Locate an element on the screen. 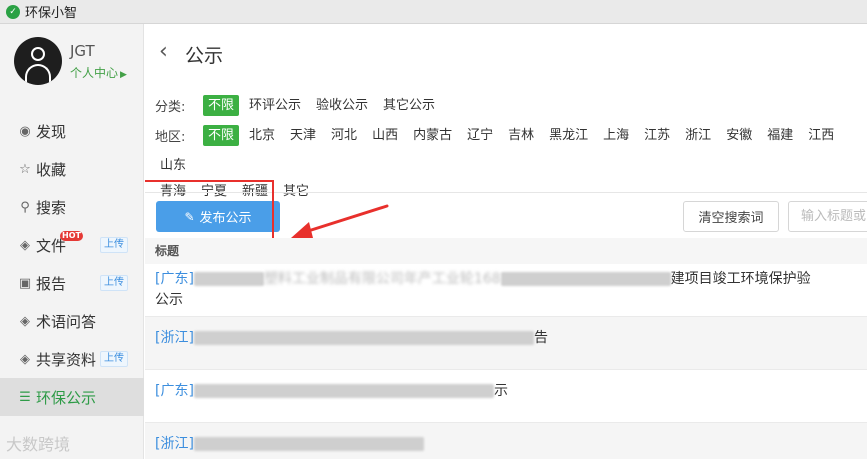 The width and height of the screenshot is (867, 459). sidebar-item-glossary: ◈ 术语问答 is located at coordinates (72, 321).